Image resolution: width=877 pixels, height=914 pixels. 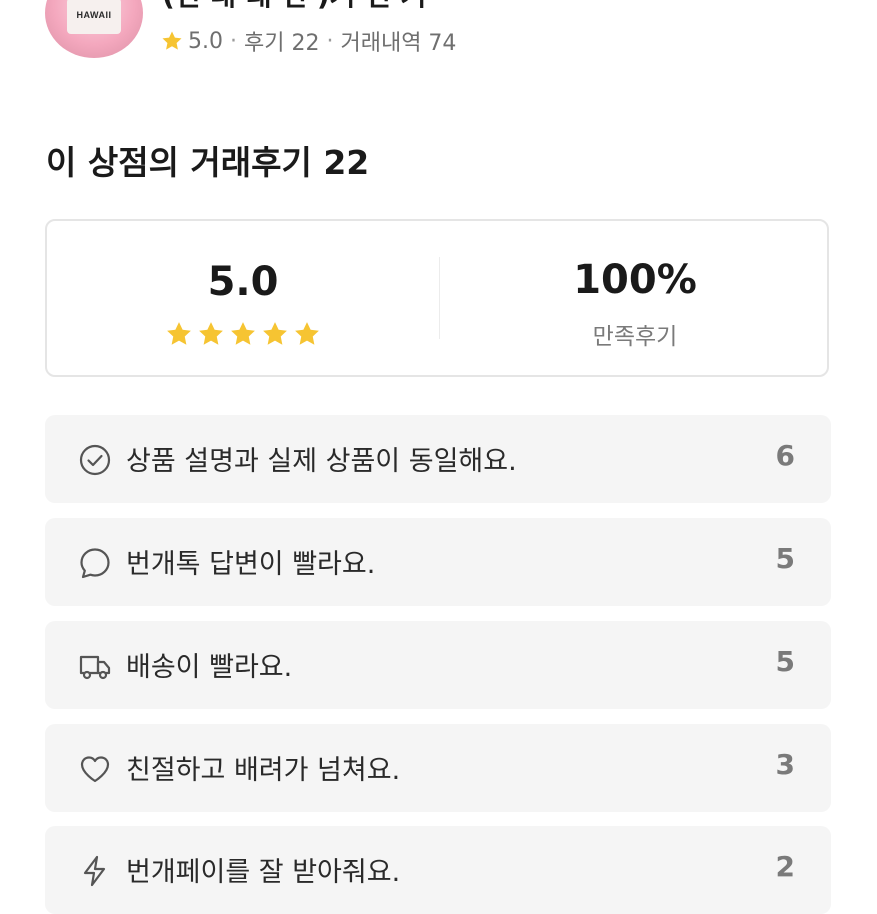 What do you see at coordinates (94, 871) in the screenshot?
I see `lightning-icon` at bounding box center [94, 871].